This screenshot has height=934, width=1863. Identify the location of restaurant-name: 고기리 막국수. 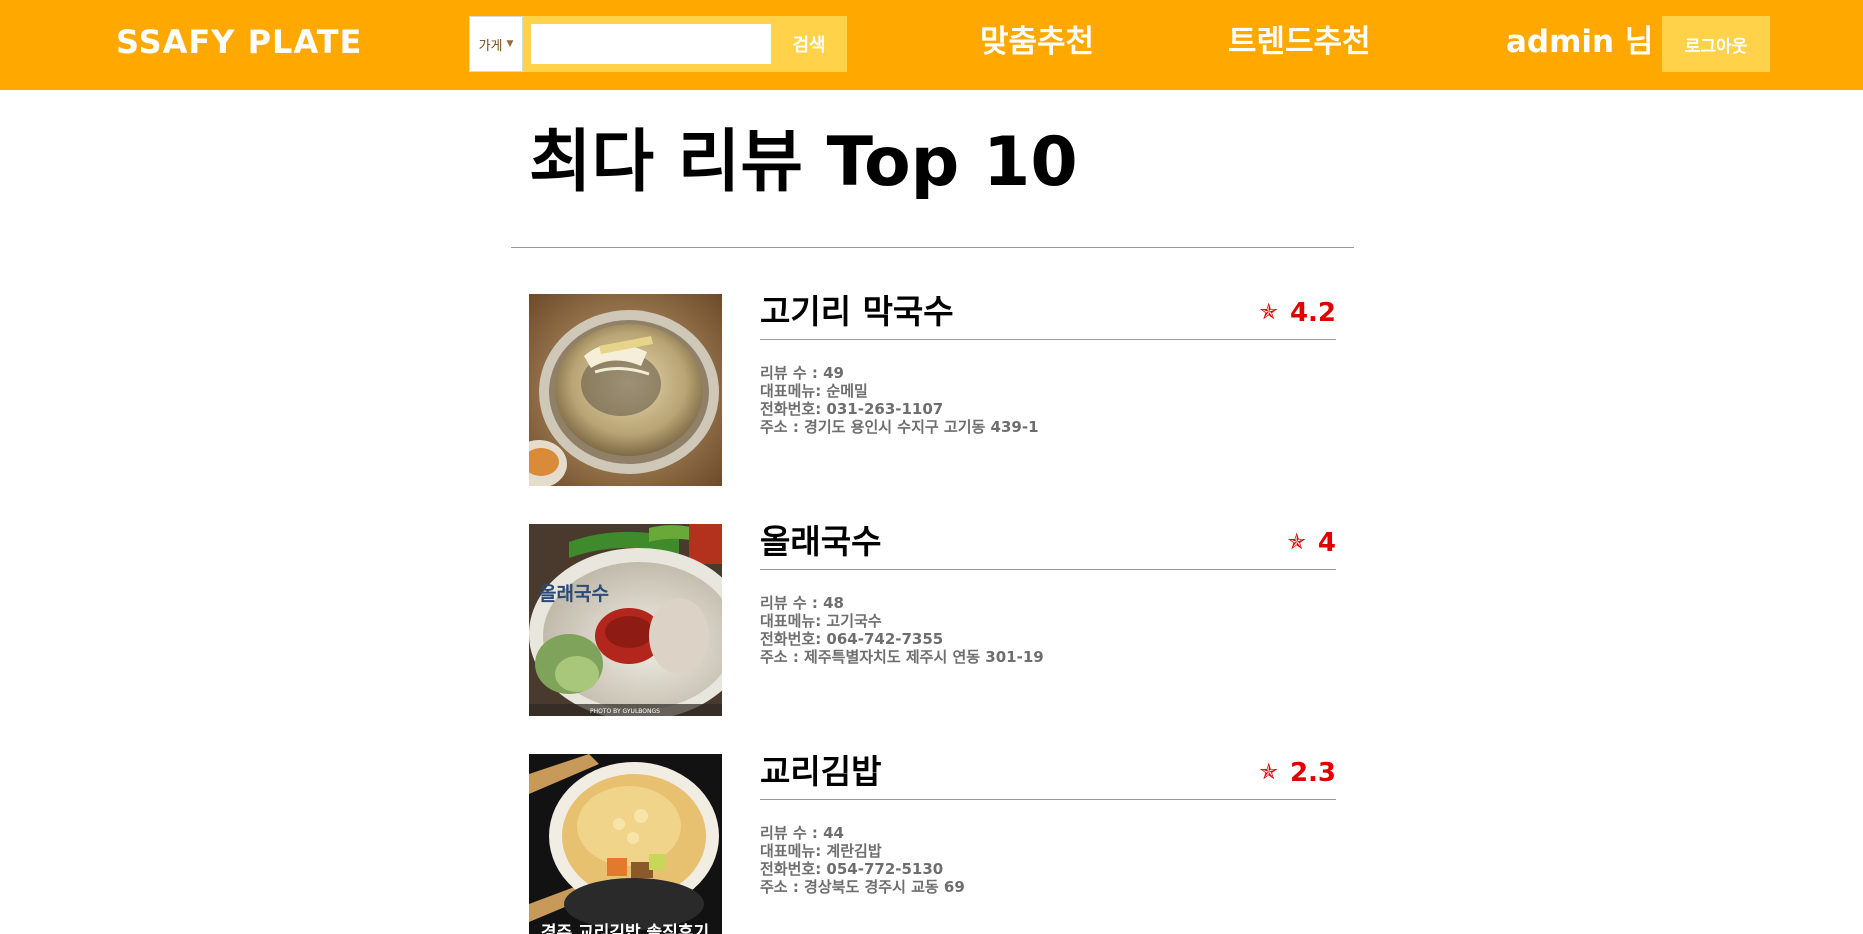
(857, 312).